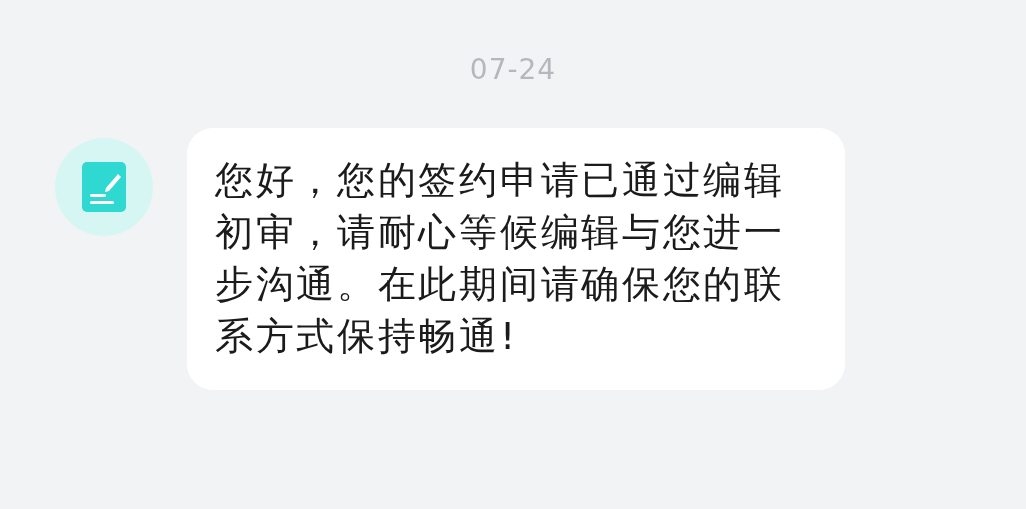 The width and height of the screenshot is (1026, 509). What do you see at coordinates (513, 70) in the screenshot?
I see `message-date: 07-24` at bounding box center [513, 70].